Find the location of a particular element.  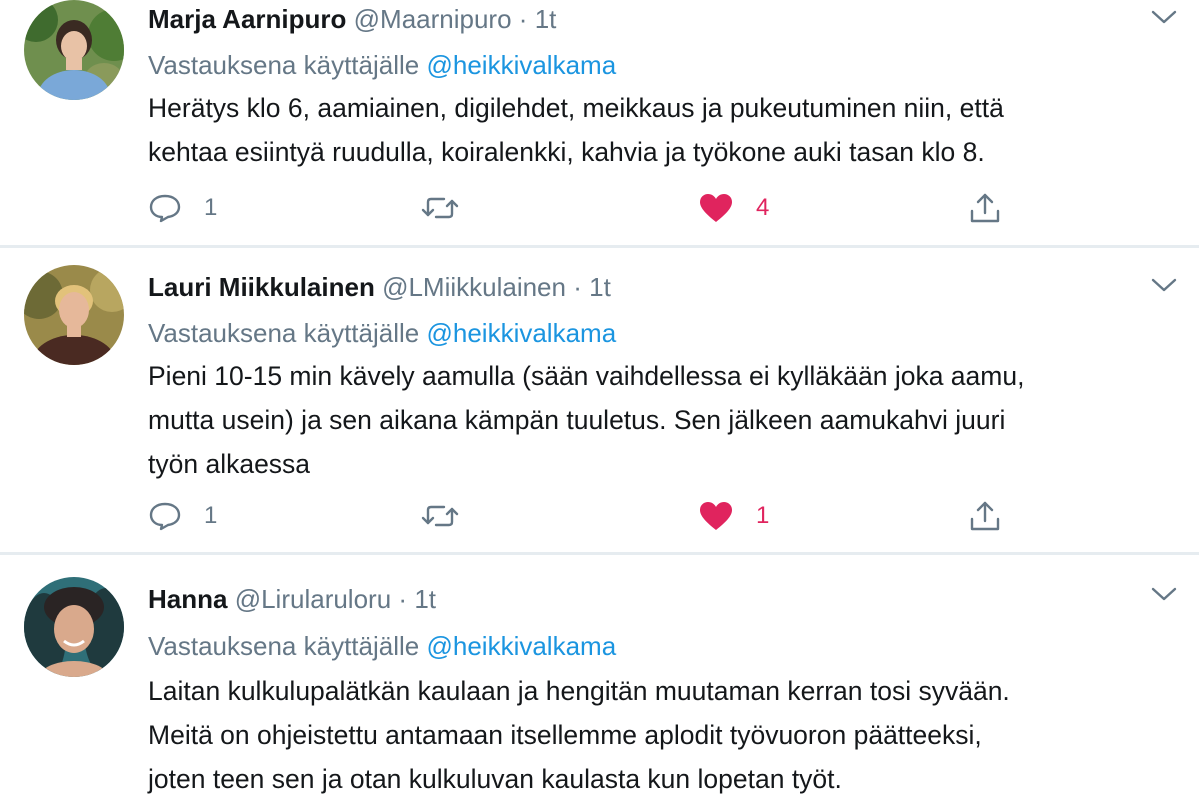

author-name: Lauri Miikkulainen is located at coordinates (261, 287).